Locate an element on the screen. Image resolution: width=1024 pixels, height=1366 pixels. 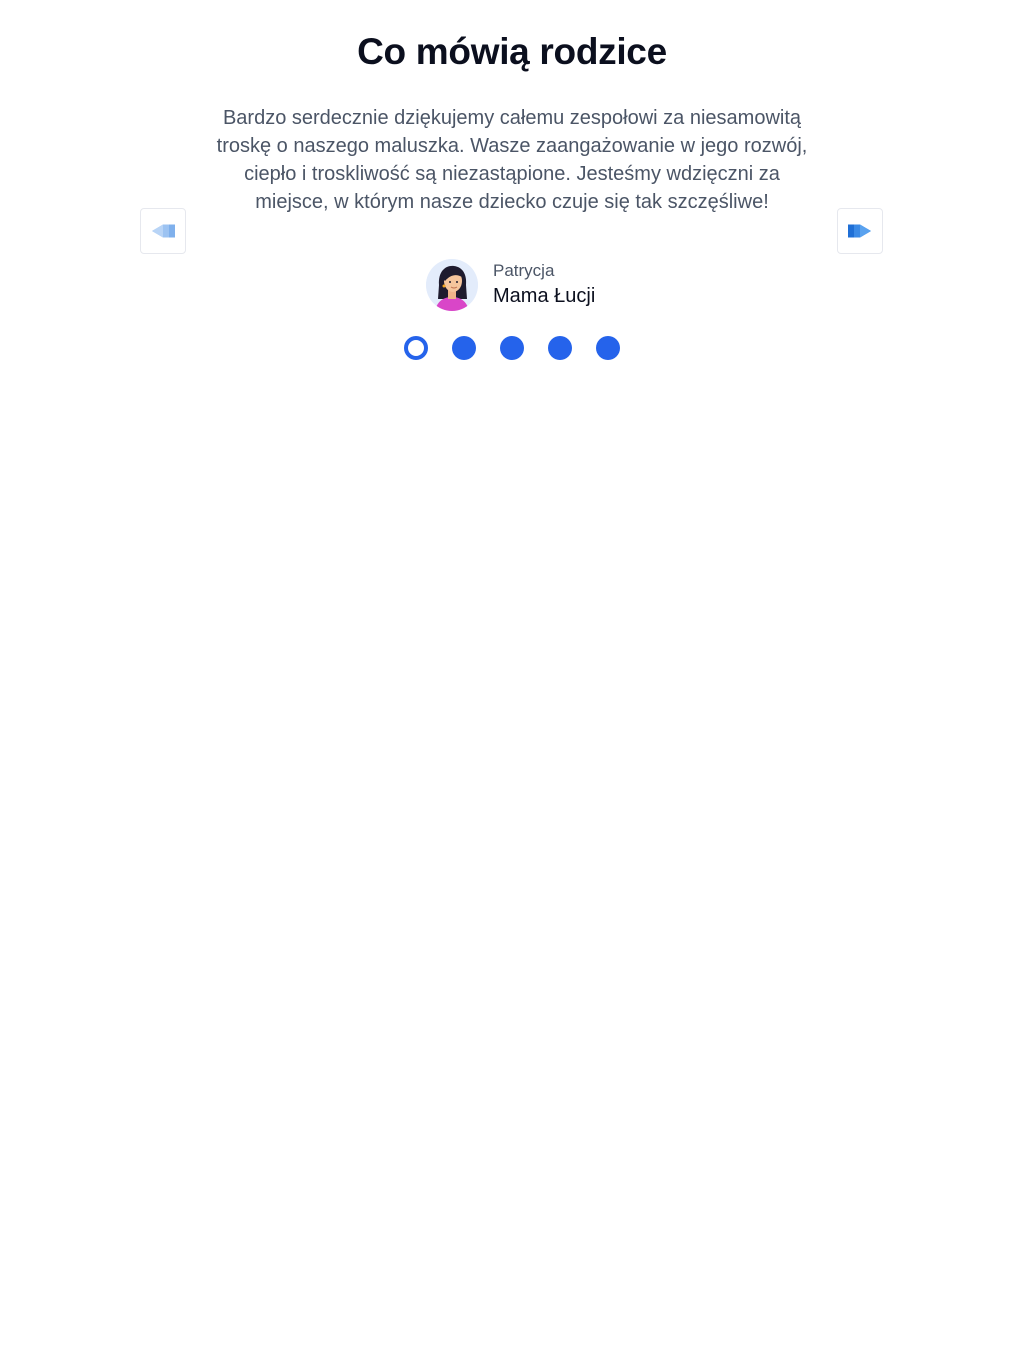
author-role: Mama Łucji is located at coordinates (544, 296).